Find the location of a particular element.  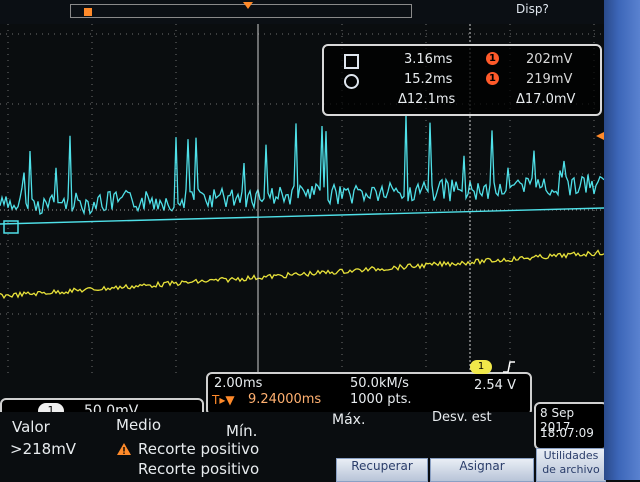

softkey-asignar: Asignar is located at coordinates (482, 470).